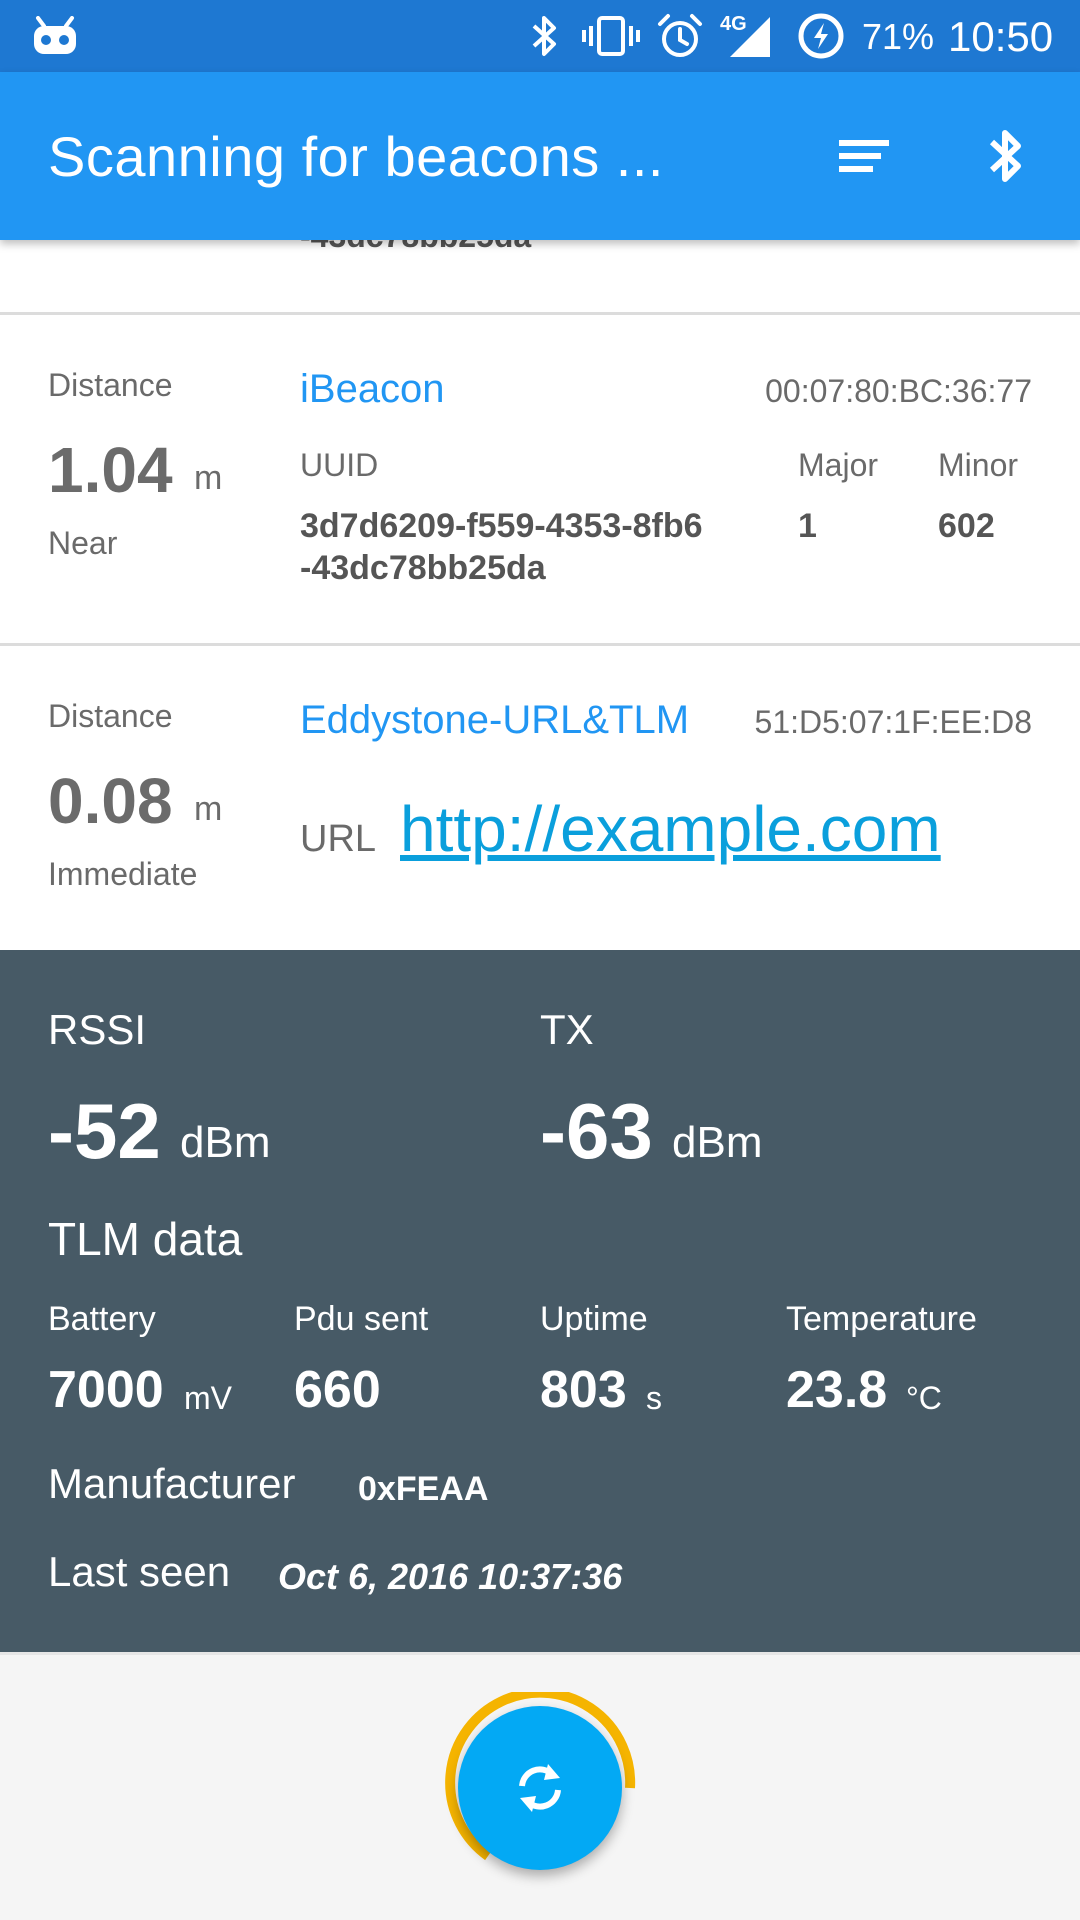 This screenshot has height=1920, width=1080. I want to click on tlm-title: TLM data, so click(145, 1239).